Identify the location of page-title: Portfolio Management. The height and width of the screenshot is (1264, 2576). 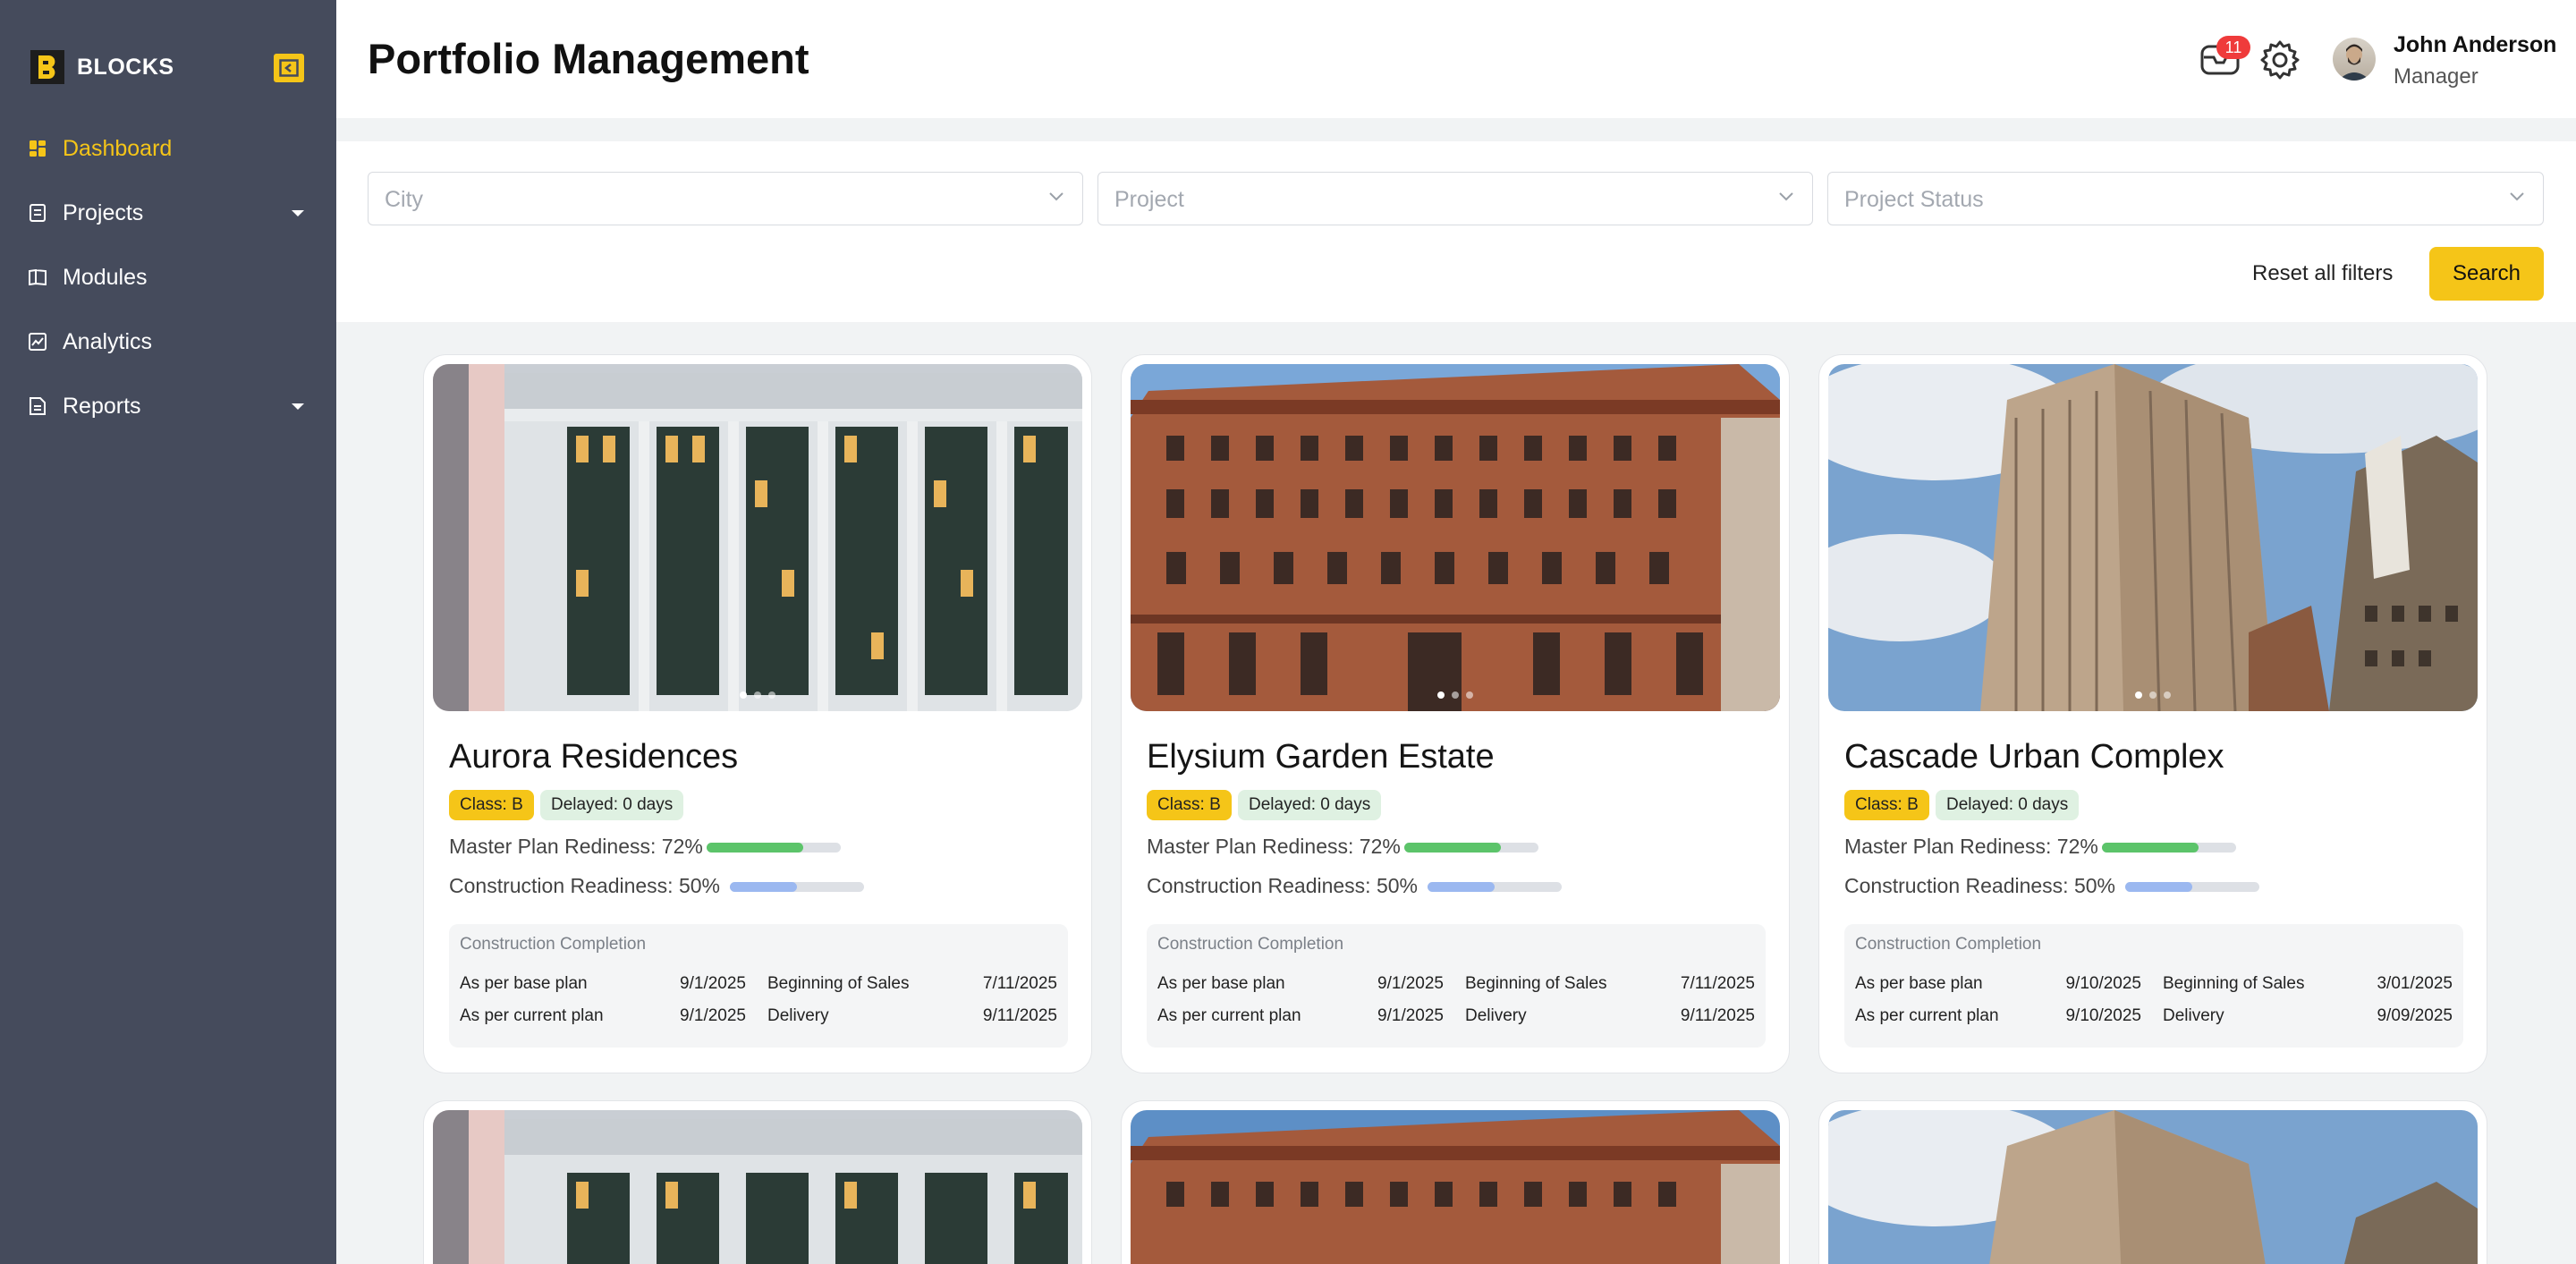
(588, 58).